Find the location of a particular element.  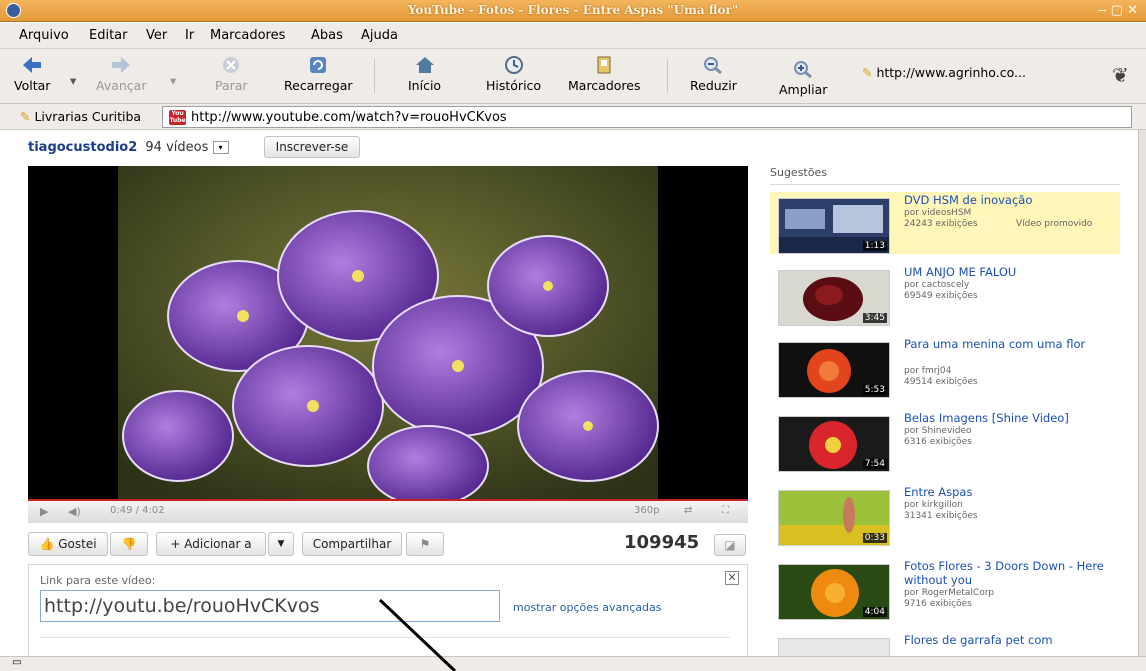

zoom-out-button: Reduzir is located at coordinates (713, 74).